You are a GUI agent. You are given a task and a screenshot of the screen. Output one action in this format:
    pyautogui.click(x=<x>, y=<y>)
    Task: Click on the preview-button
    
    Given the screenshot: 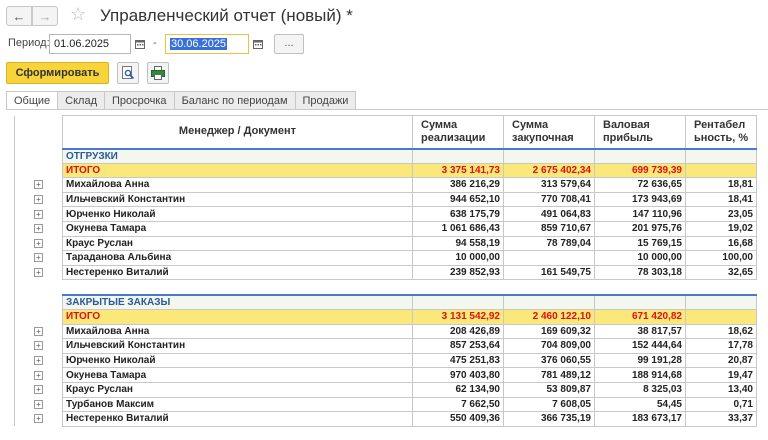 What is the action you would take?
    pyautogui.click(x=128, y=73)
    